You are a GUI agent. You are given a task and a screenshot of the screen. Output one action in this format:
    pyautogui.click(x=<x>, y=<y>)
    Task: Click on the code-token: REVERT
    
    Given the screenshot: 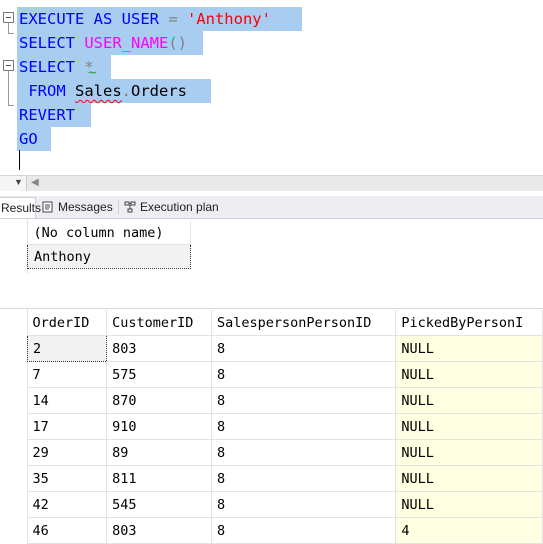 What is the action you would take?
    pyautogui.click(x=47, y=115)
    